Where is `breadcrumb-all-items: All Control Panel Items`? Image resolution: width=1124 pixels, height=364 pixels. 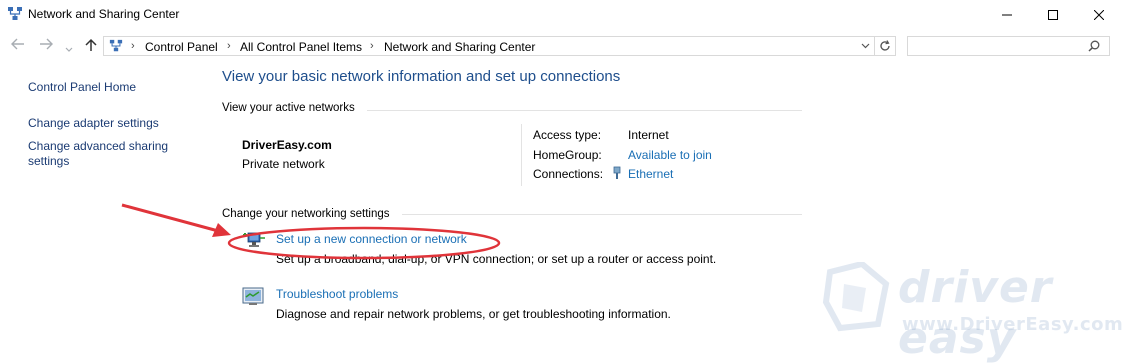
breadcrumb-all-items: All Control Panel Items is located at coordinates (301, 47).